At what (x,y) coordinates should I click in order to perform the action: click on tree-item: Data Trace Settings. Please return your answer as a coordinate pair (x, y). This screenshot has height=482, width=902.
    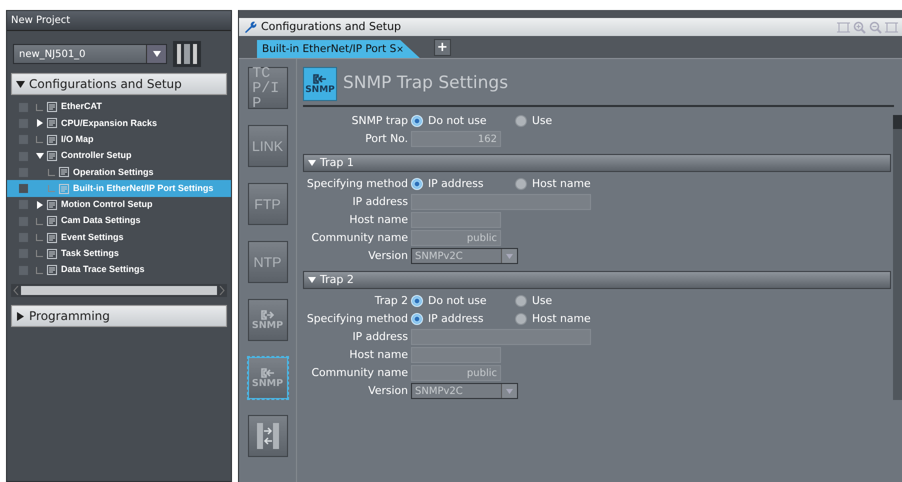
    Looking at the image, I should click on (119, 270).